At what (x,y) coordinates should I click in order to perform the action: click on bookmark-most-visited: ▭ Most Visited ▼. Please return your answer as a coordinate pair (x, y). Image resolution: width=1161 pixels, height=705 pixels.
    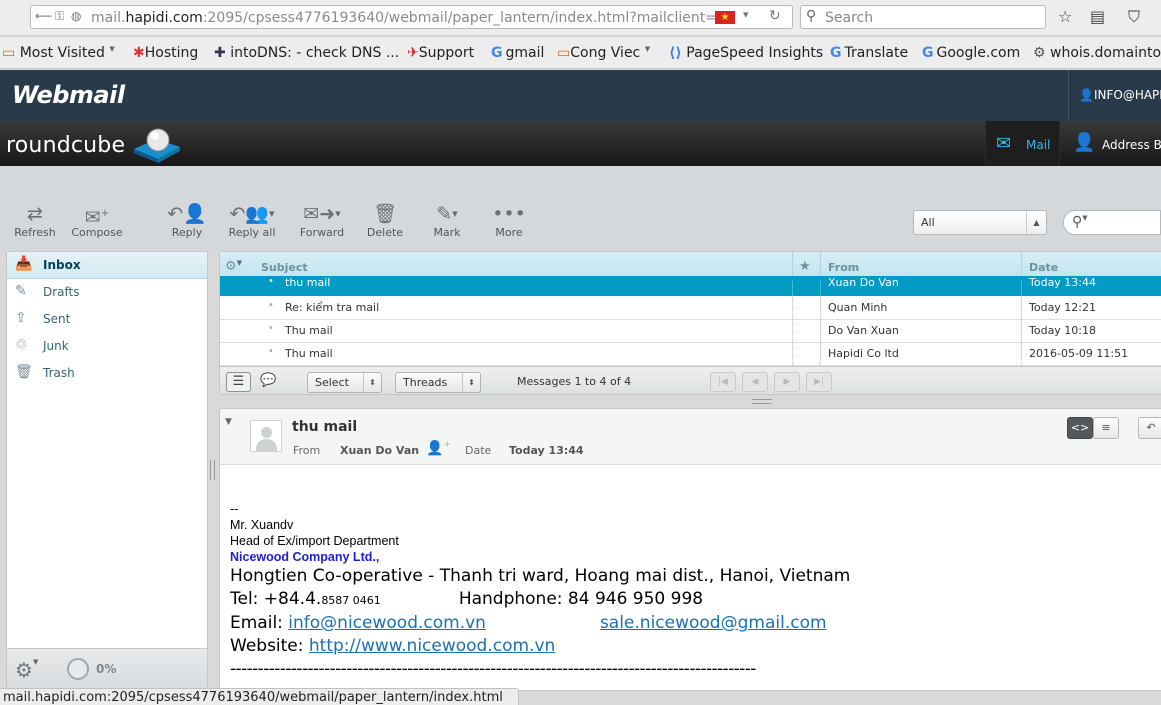
    Looking at the image, I should click on (58, 53).